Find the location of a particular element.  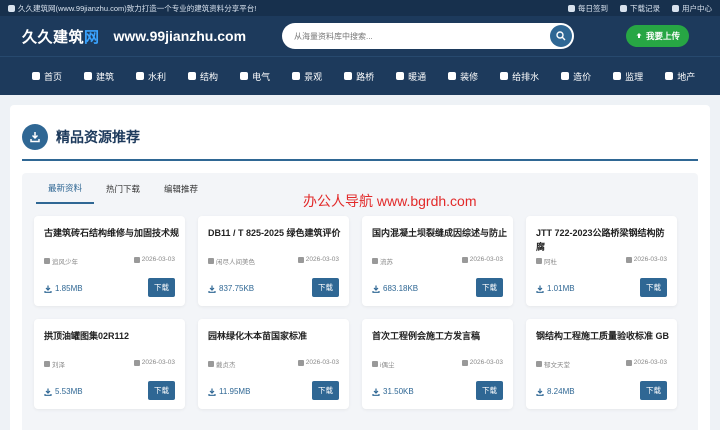

download-history-label: 下载记录 is located at coordinates (645, 8).